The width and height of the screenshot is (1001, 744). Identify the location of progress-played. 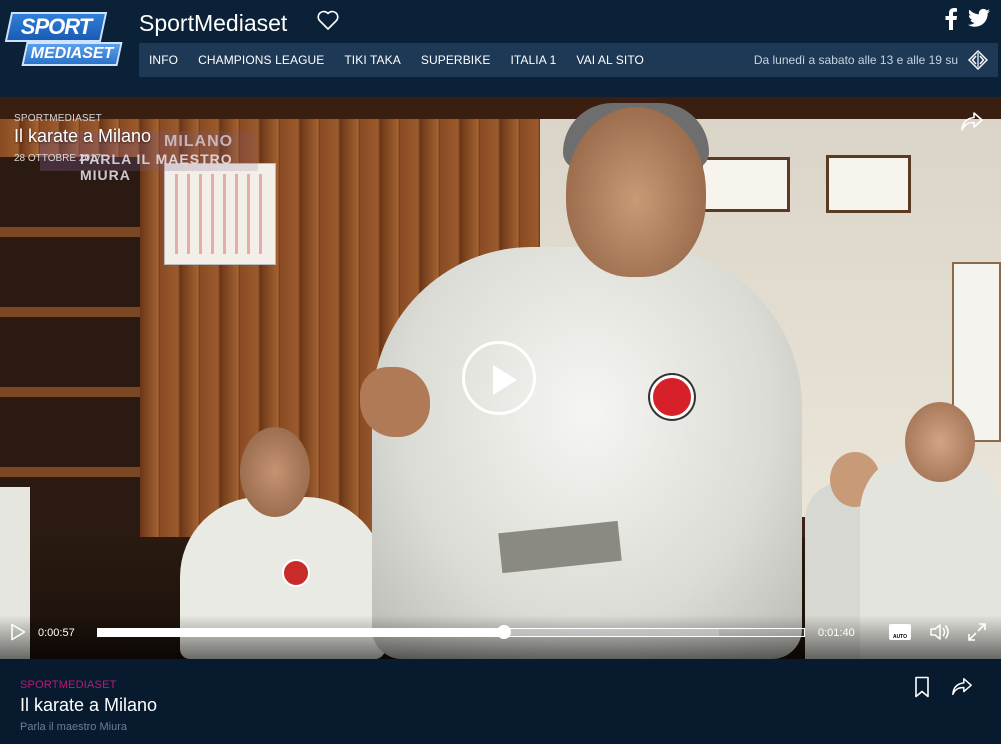
(301, 632).